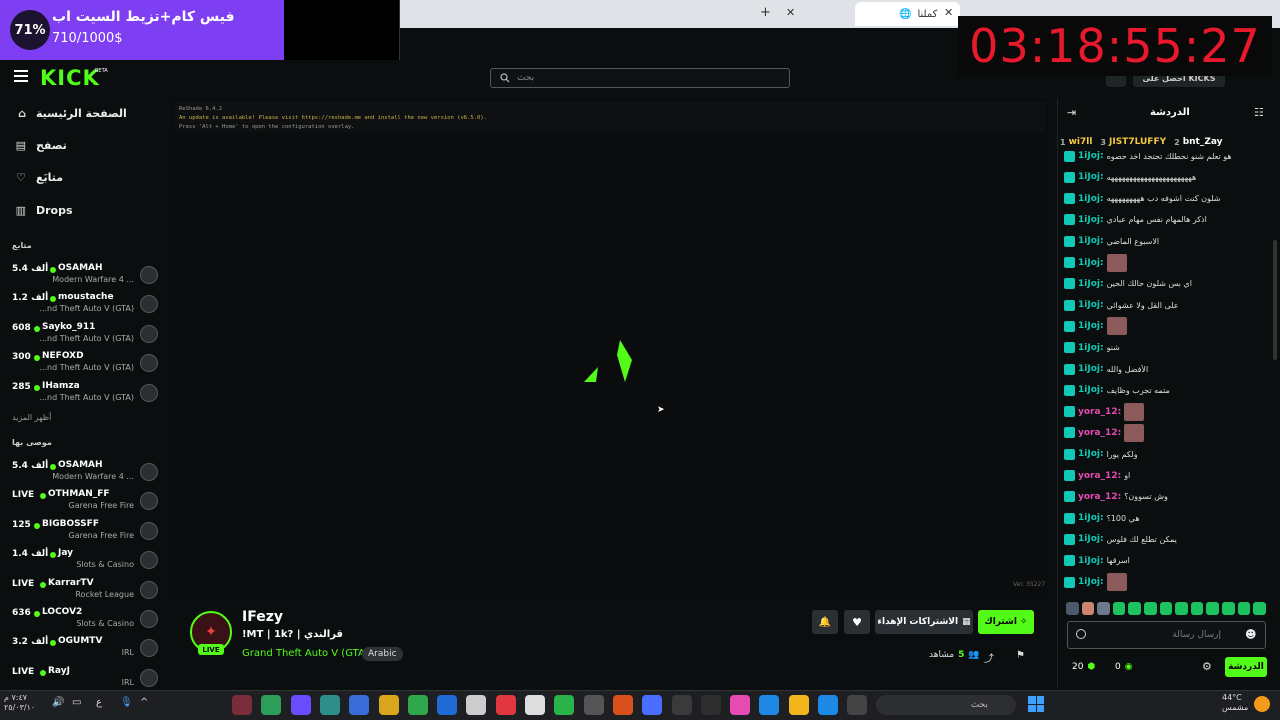 The height and width of the screenshot is (720, 1280). What do you see at coordinates (1246, 667) in the screenshot?
I see `chat-send-button: الدردشة` at bounding box center [1246, 667].